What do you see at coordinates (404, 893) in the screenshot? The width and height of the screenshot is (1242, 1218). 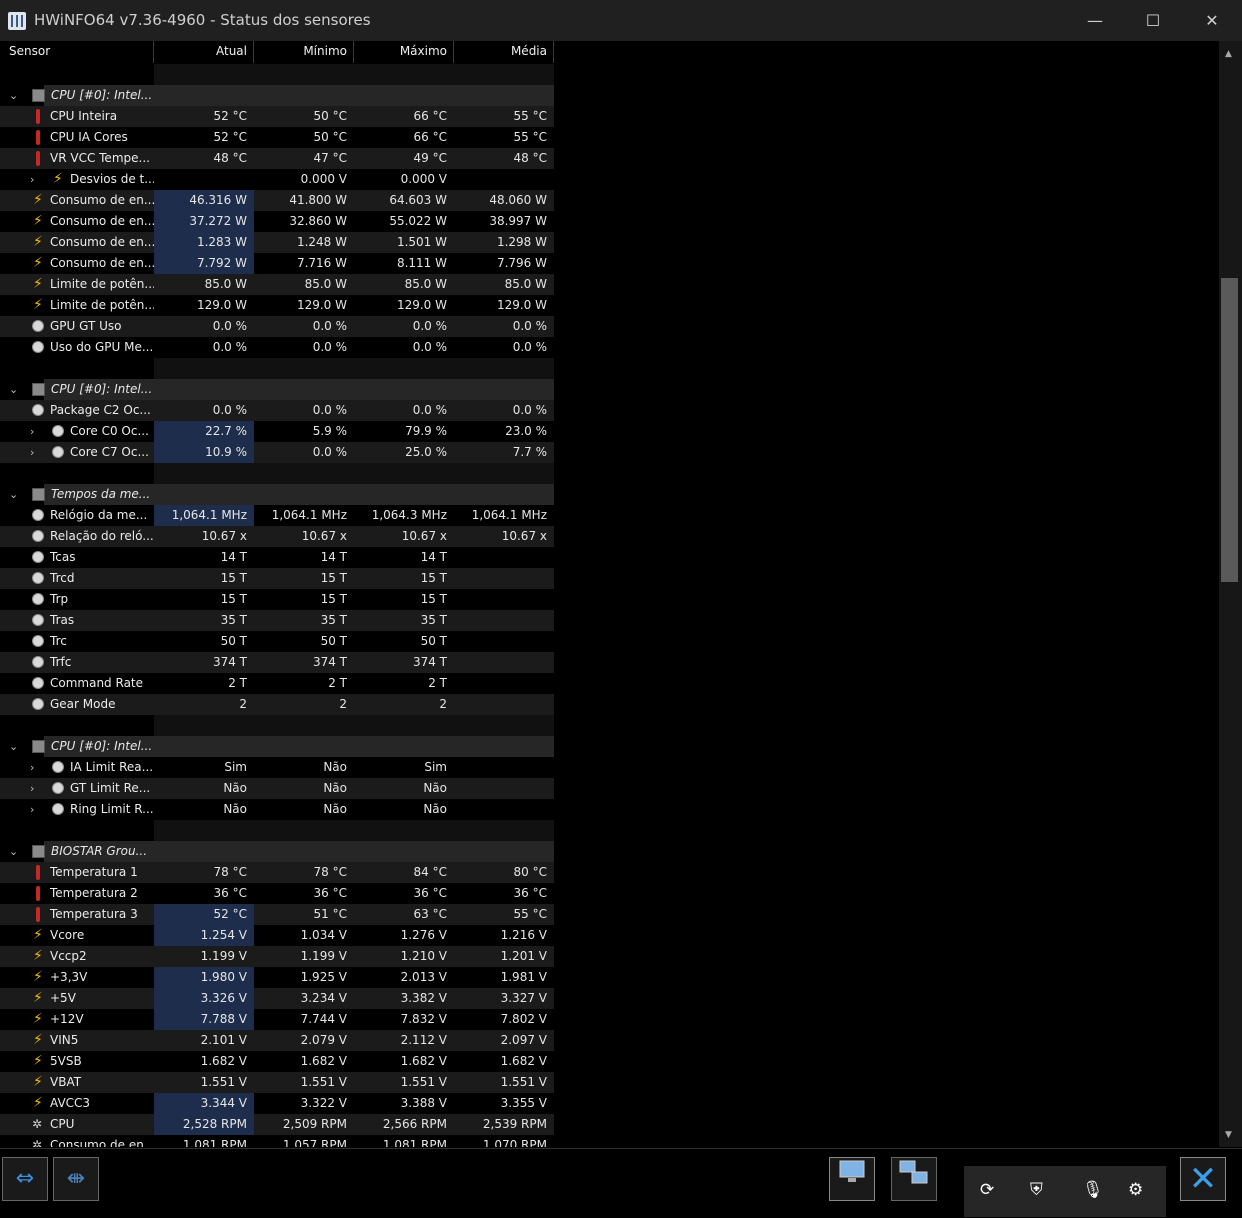 I see `value-maximo: 36 °C` at bounding box center [404, 893].